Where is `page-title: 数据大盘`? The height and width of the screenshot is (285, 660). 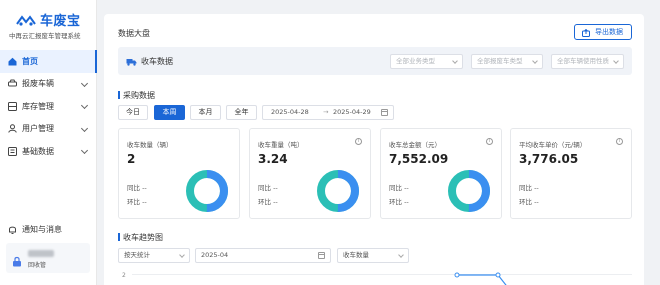 page-title: 数据大盘 is located at coordinates (134, 33).